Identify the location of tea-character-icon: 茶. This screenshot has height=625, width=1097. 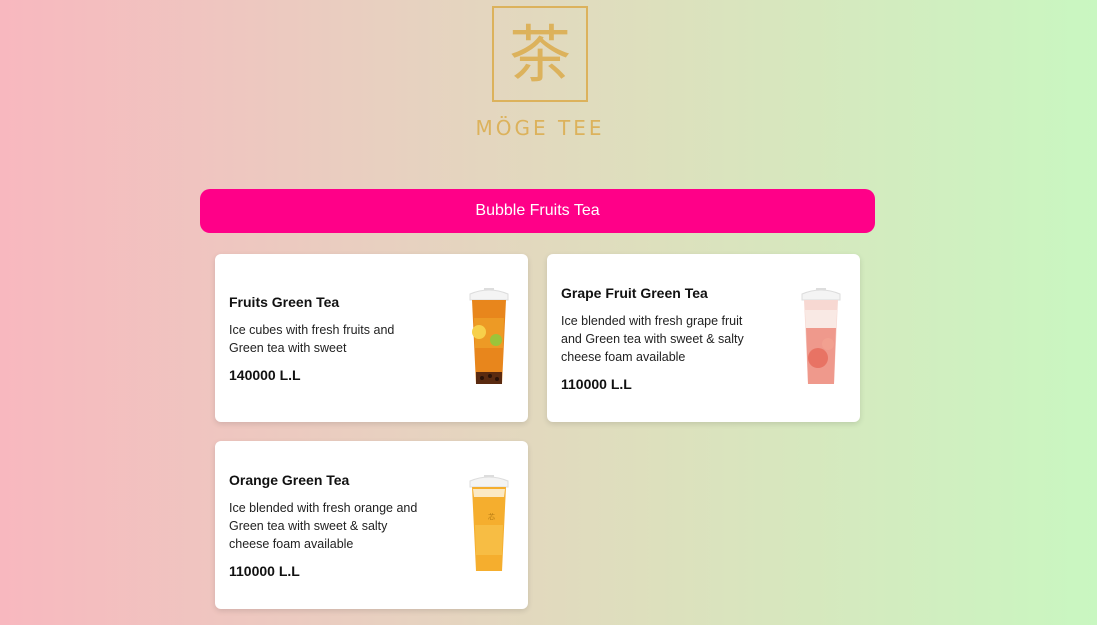
(540, 54).